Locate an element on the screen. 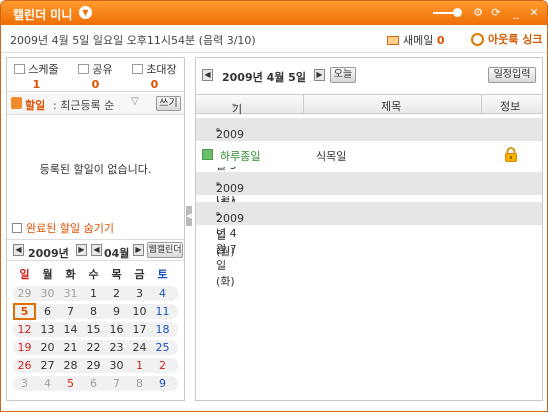  column-header-title: 제목 is located at coordinates (391, 106).